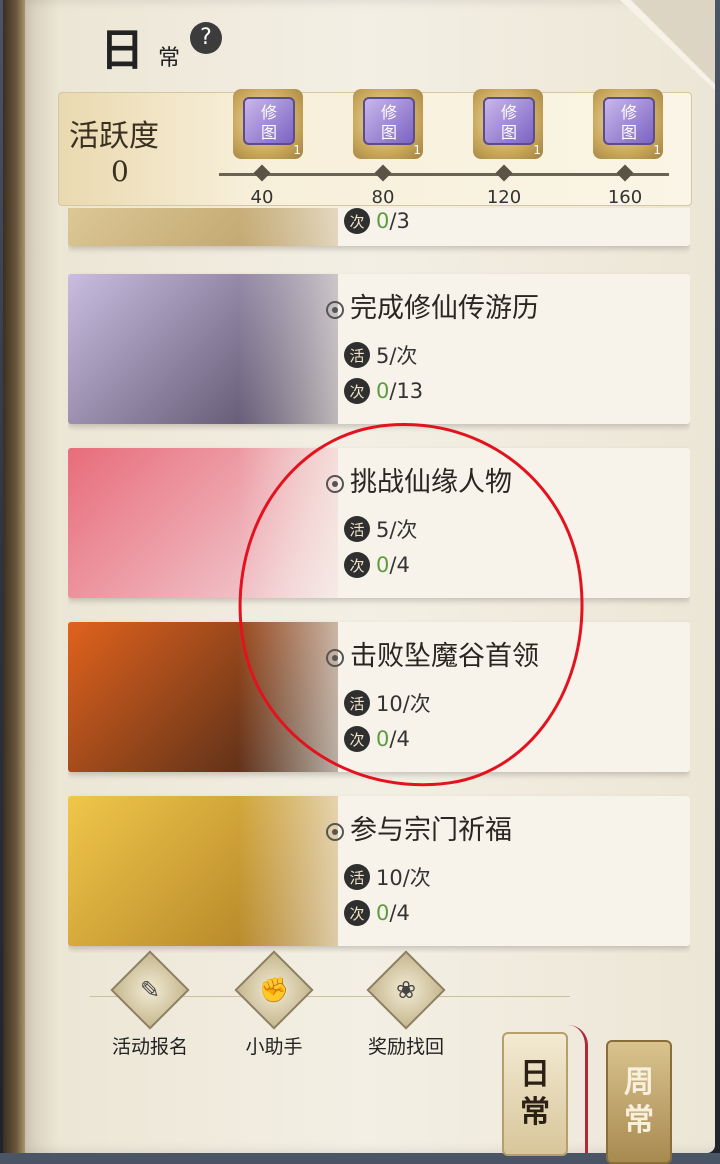 Image resolution: width=720 pixels, height=1164 pixels. I want to click on task-active-row: 活 10/次, so click(387, 877).